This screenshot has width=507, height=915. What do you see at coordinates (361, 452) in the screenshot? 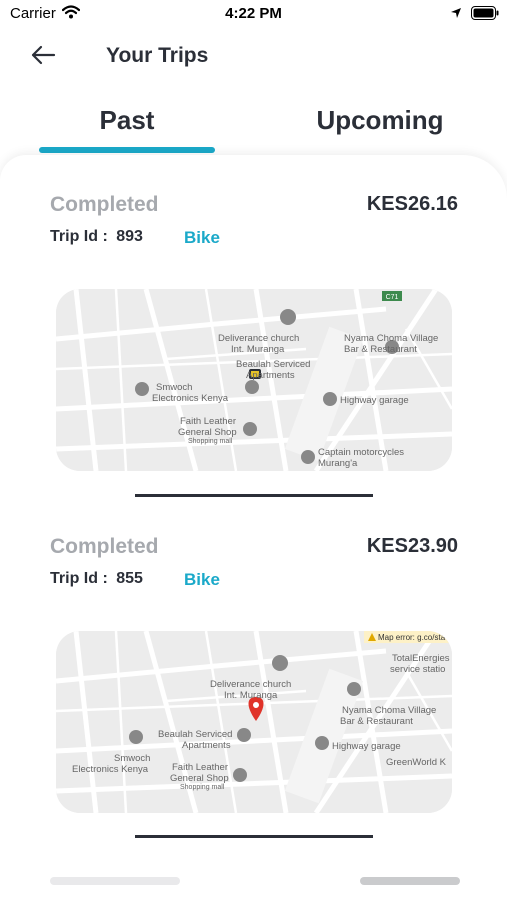
I see `map-label-captain-1: Captain motorcycles` at bounding box center [361, 452].